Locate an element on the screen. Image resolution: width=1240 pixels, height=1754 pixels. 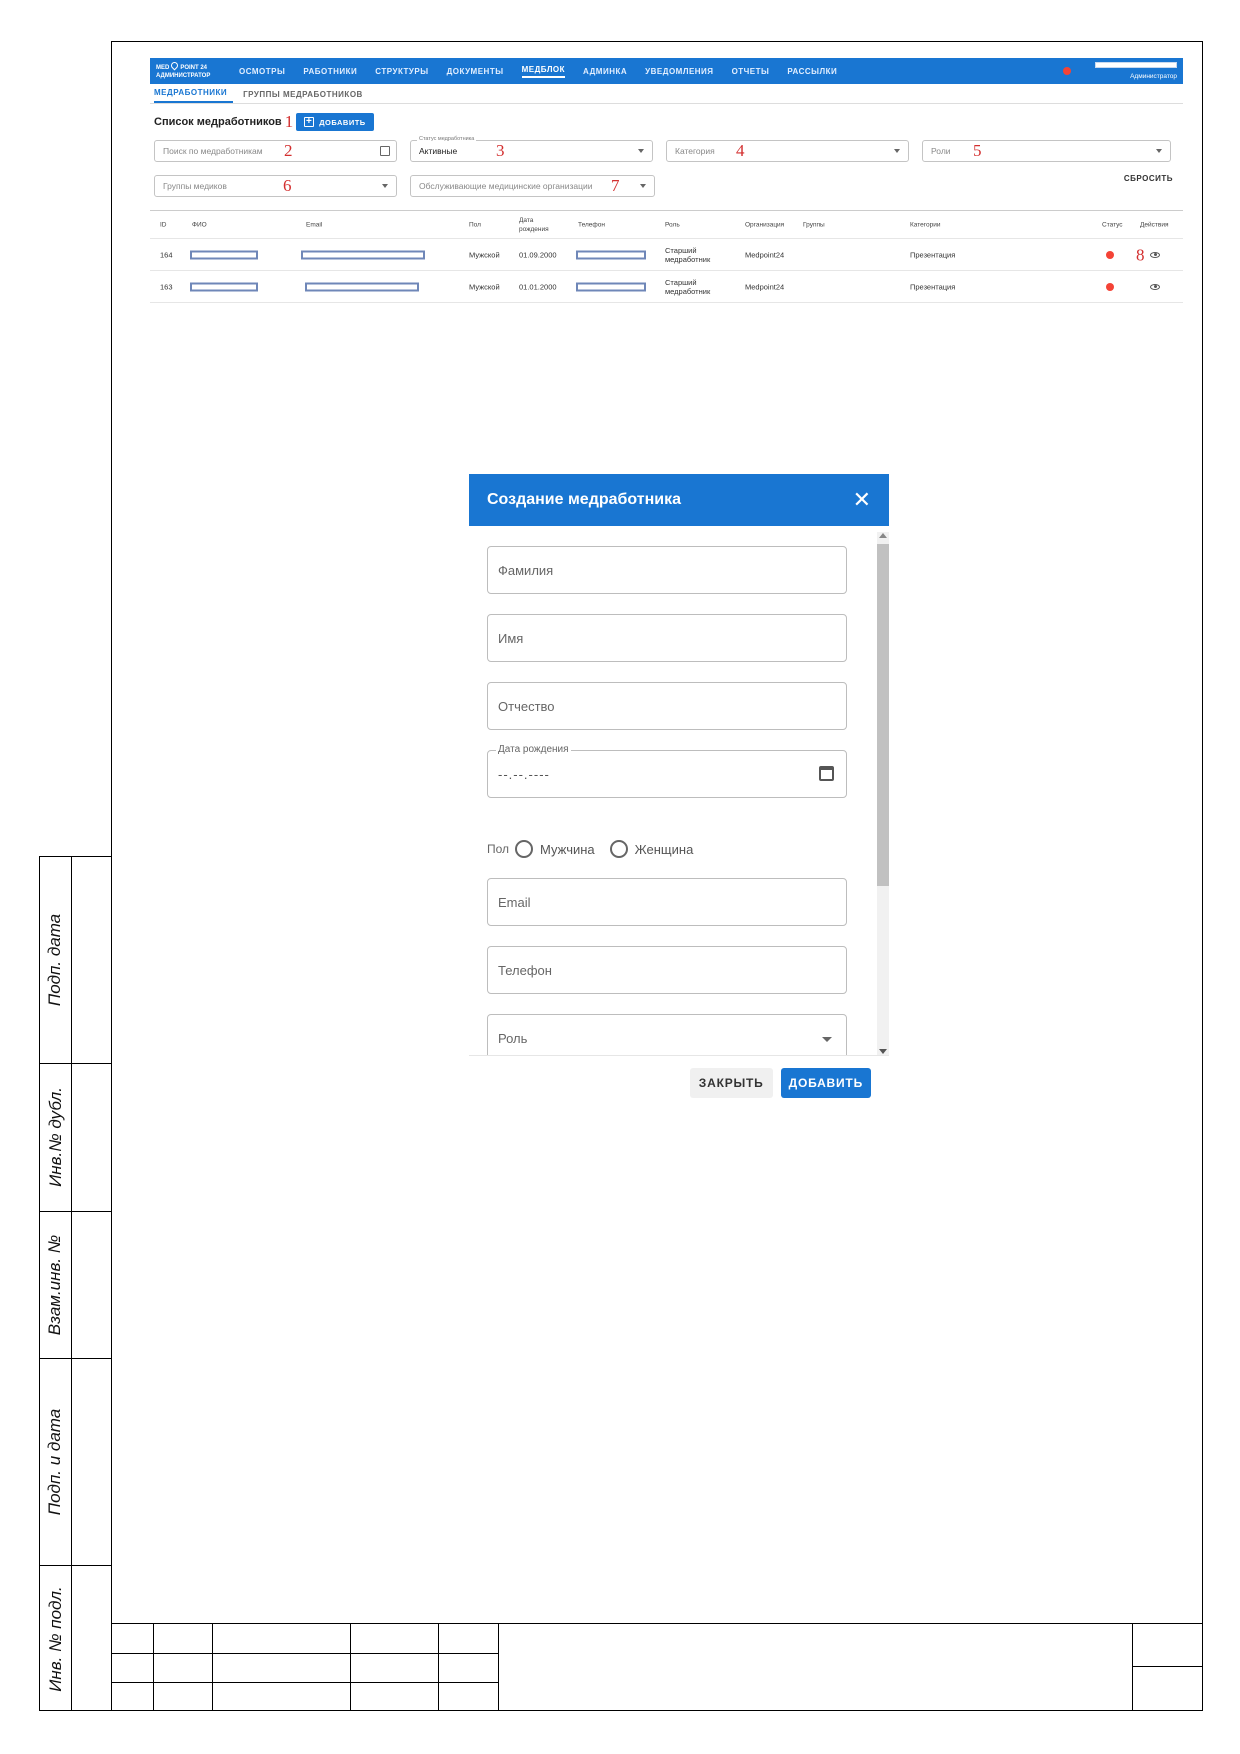
nav-item-mailings: РАССЫЛКИ is located at coordinates (812, 71).